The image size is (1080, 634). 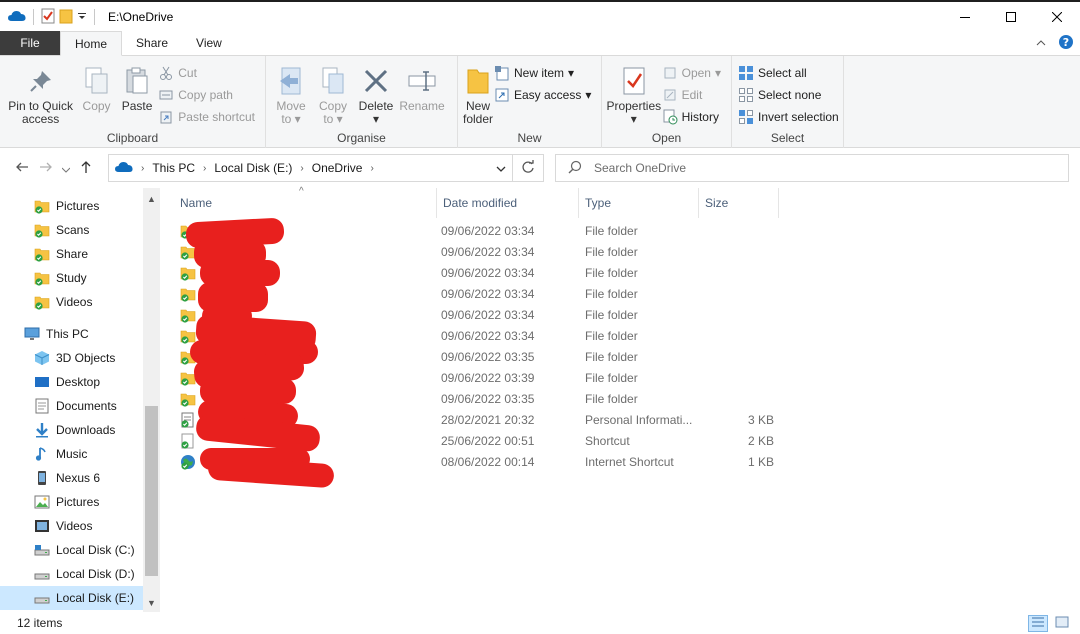 What do you see at coordinates (209, 95) in the screenshot?
I see `copy-path-button: Copy path` at bounding box center [209, 95].